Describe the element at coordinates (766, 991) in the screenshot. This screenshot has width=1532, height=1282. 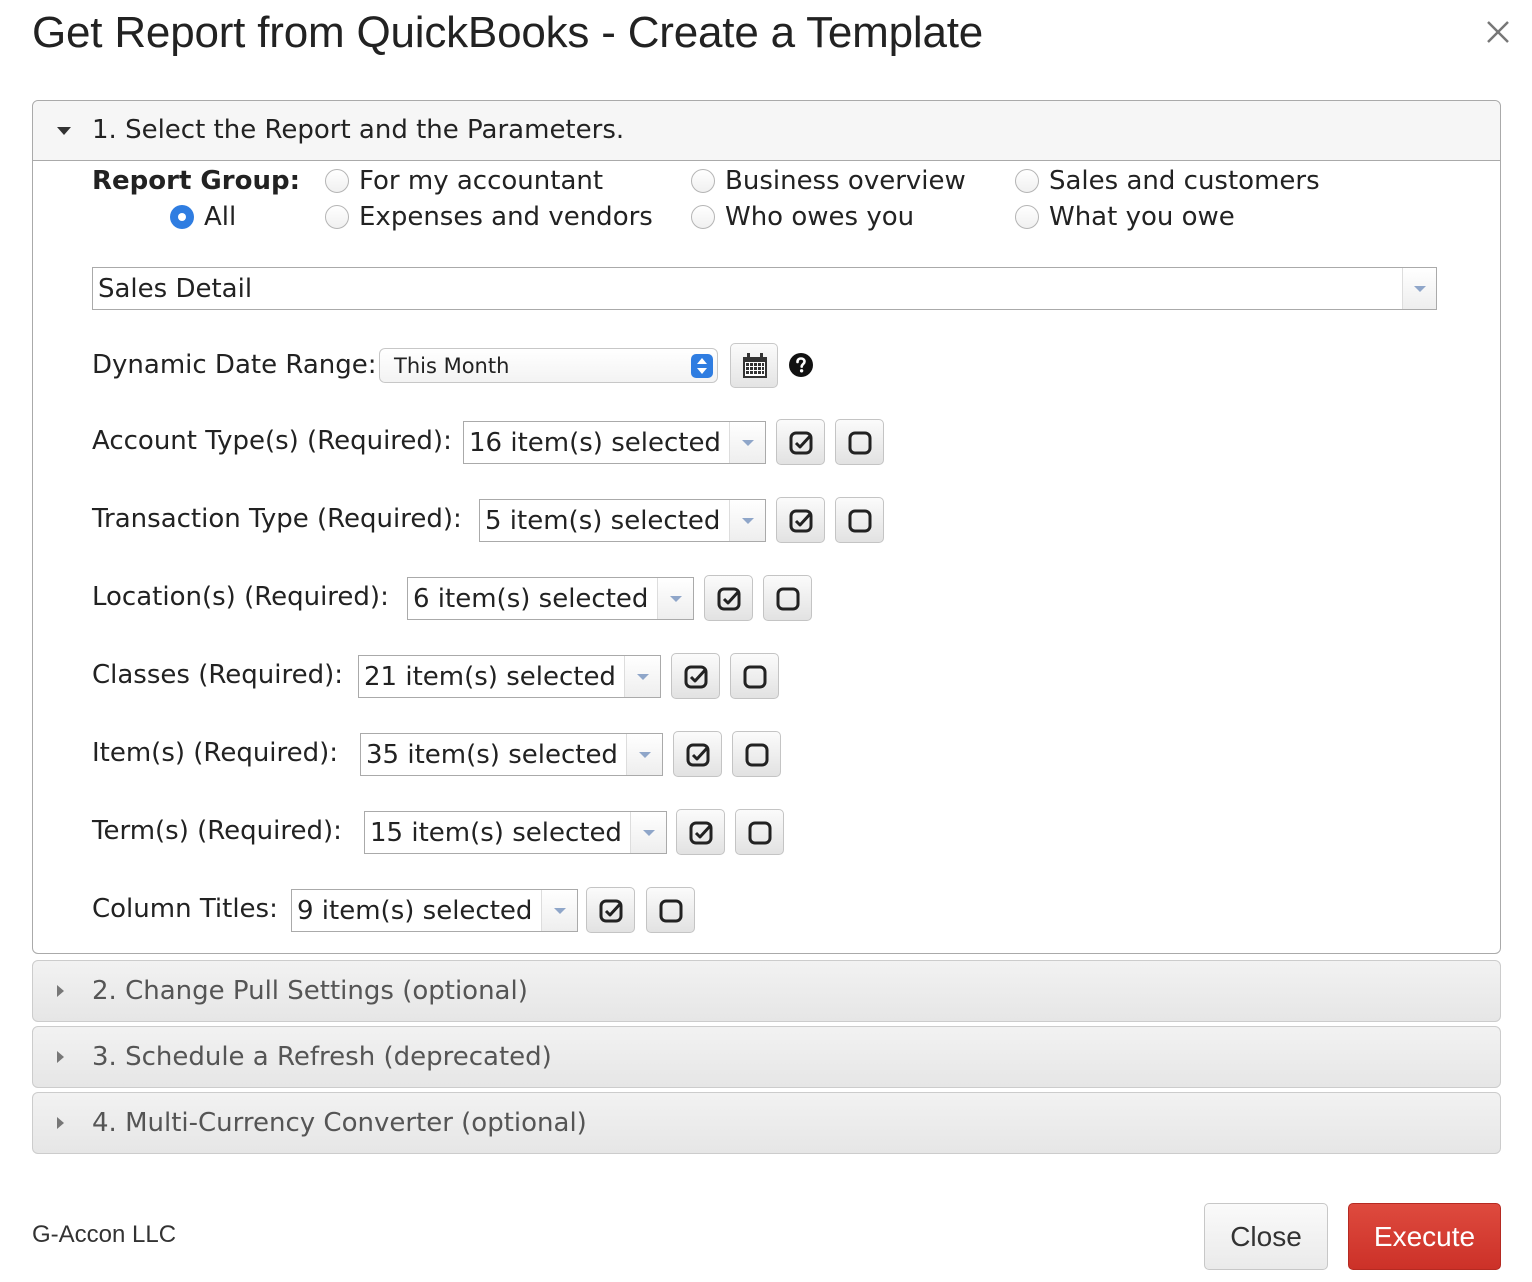
I see `section-pull-settings: 2. Change Pull Settings (optional)` at that location.